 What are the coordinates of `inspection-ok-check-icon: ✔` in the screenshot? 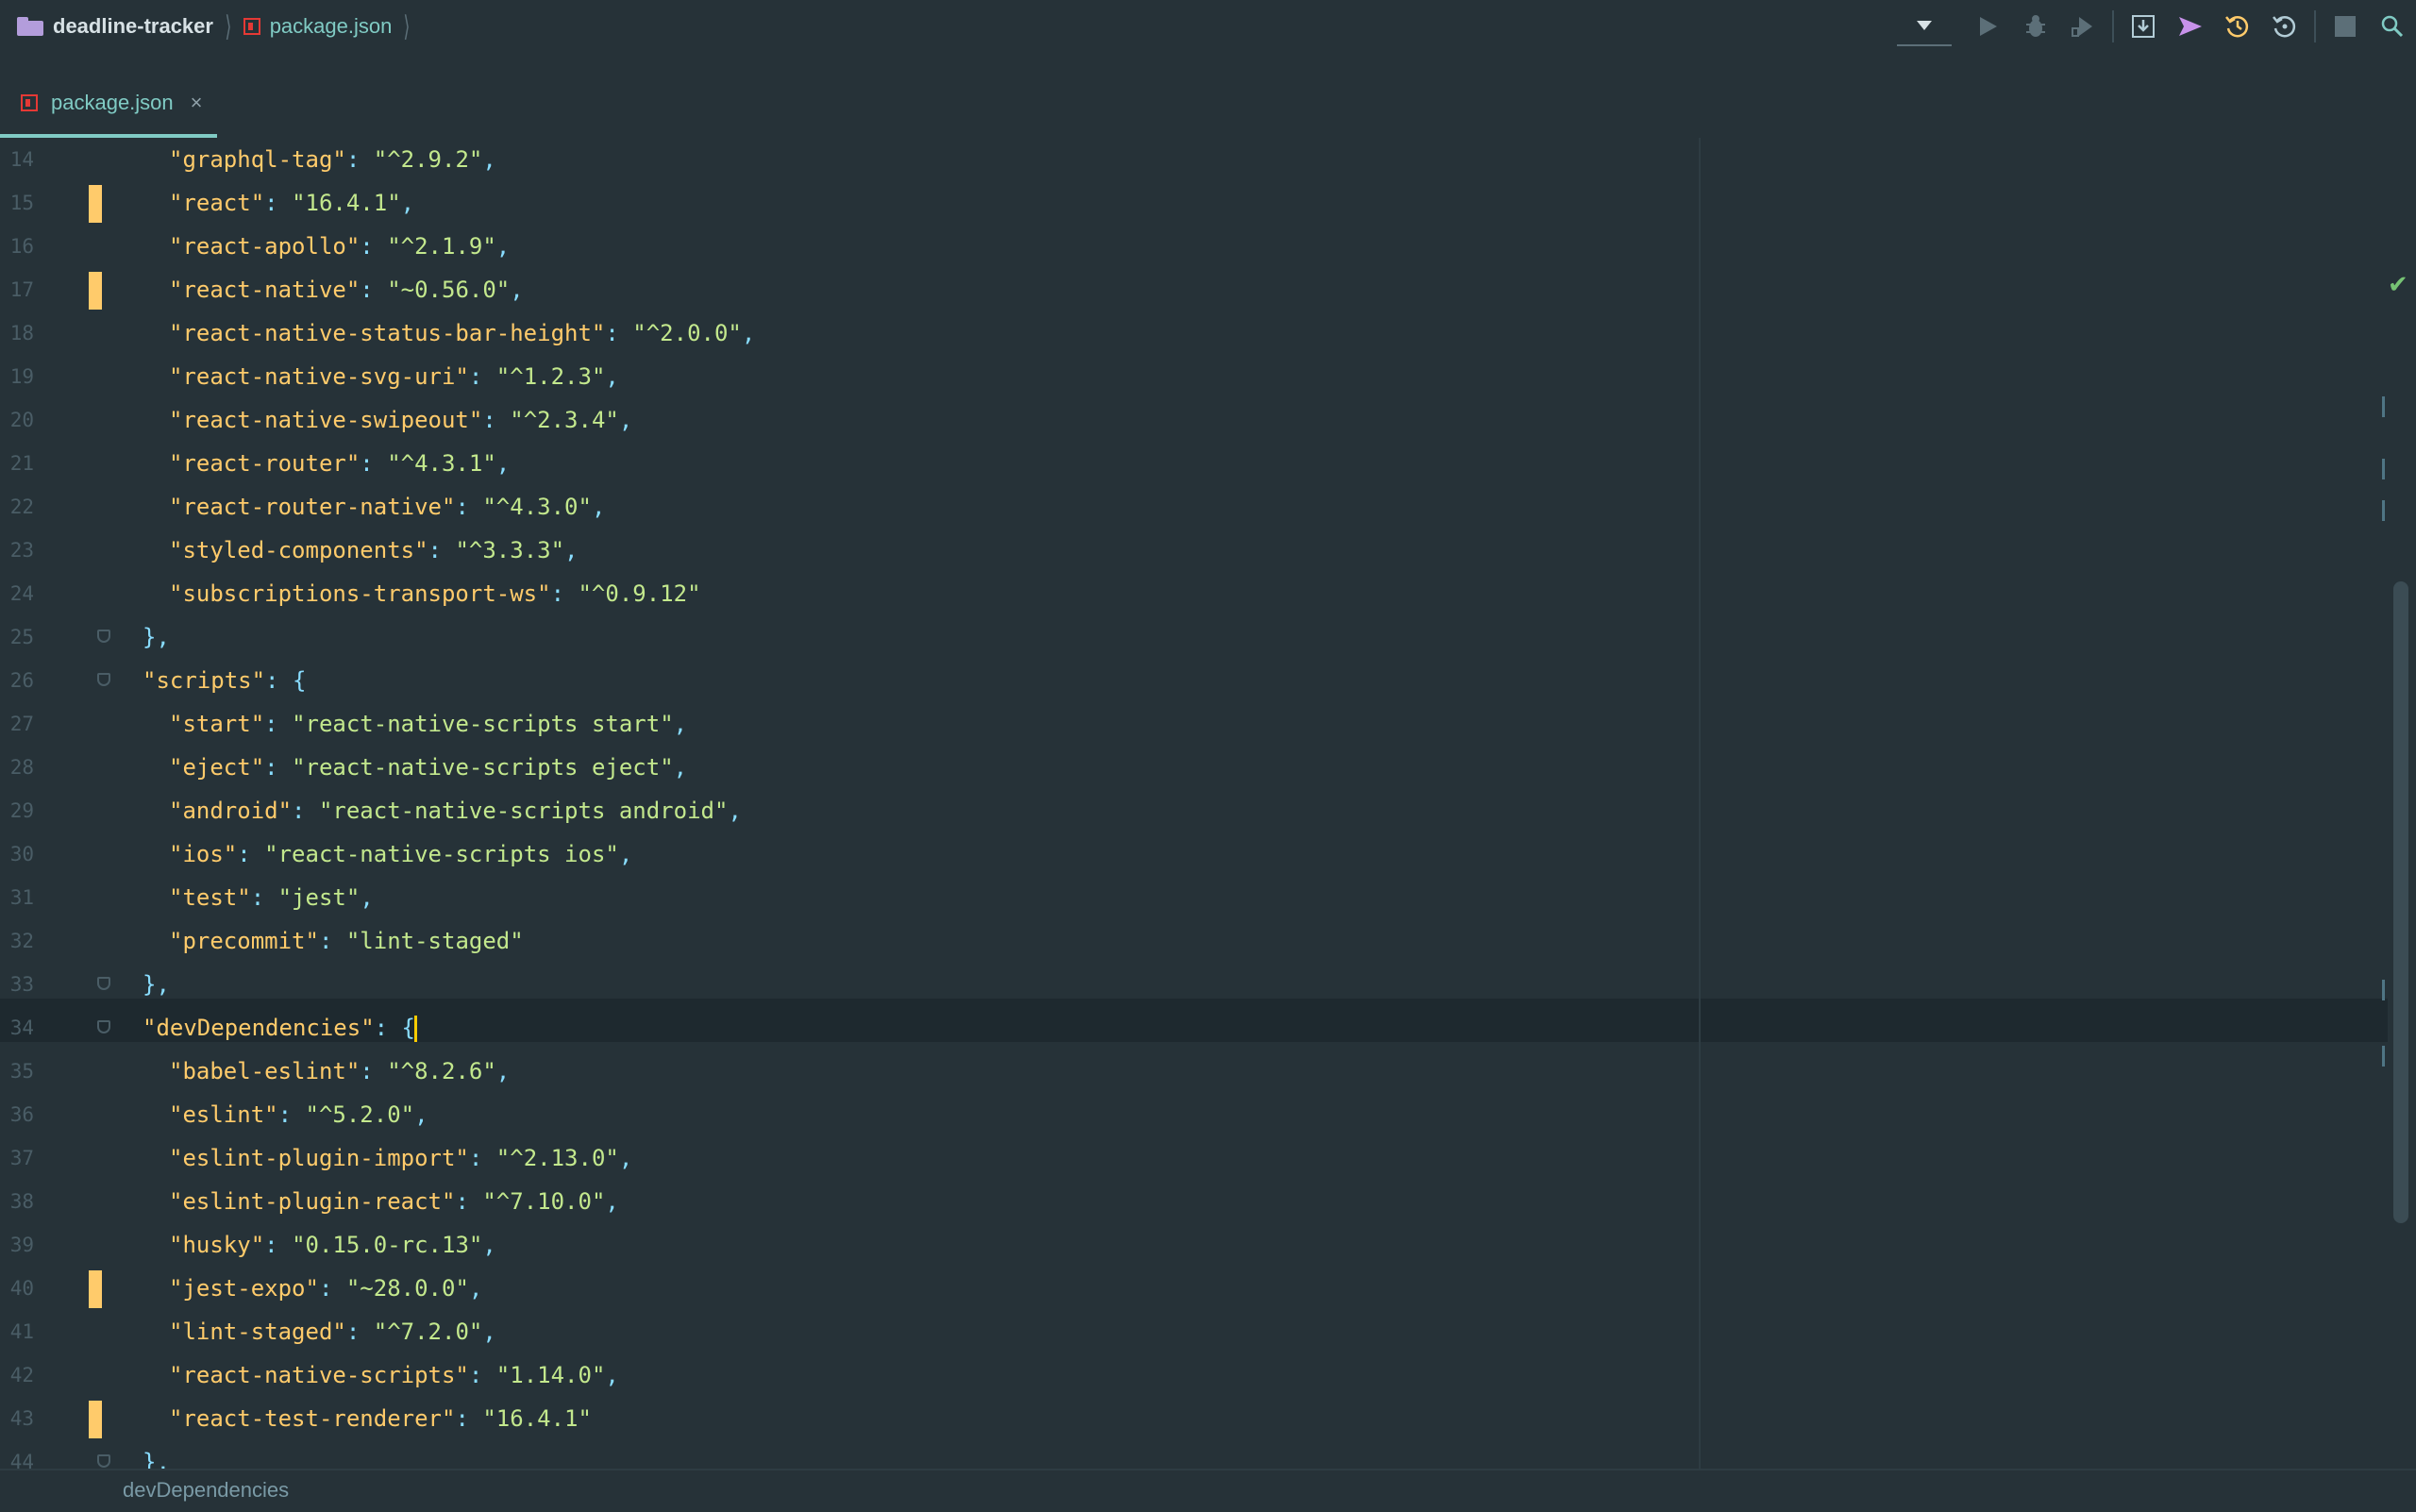 It's located at (2398, 284).